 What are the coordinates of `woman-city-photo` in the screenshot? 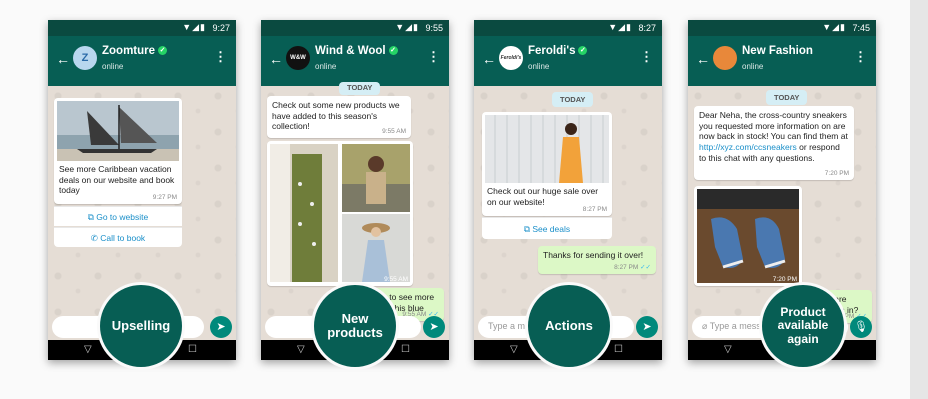 It's located at (376, 178).